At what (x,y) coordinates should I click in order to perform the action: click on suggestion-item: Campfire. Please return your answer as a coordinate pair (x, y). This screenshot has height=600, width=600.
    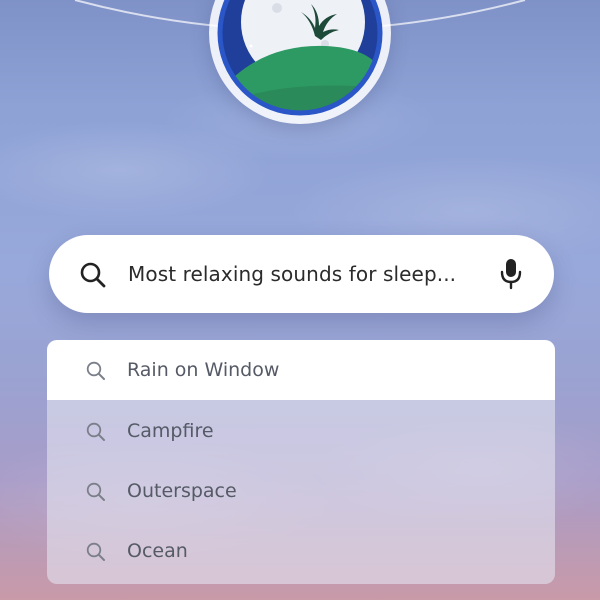
    Looking at the image, I should click on (301, 431).